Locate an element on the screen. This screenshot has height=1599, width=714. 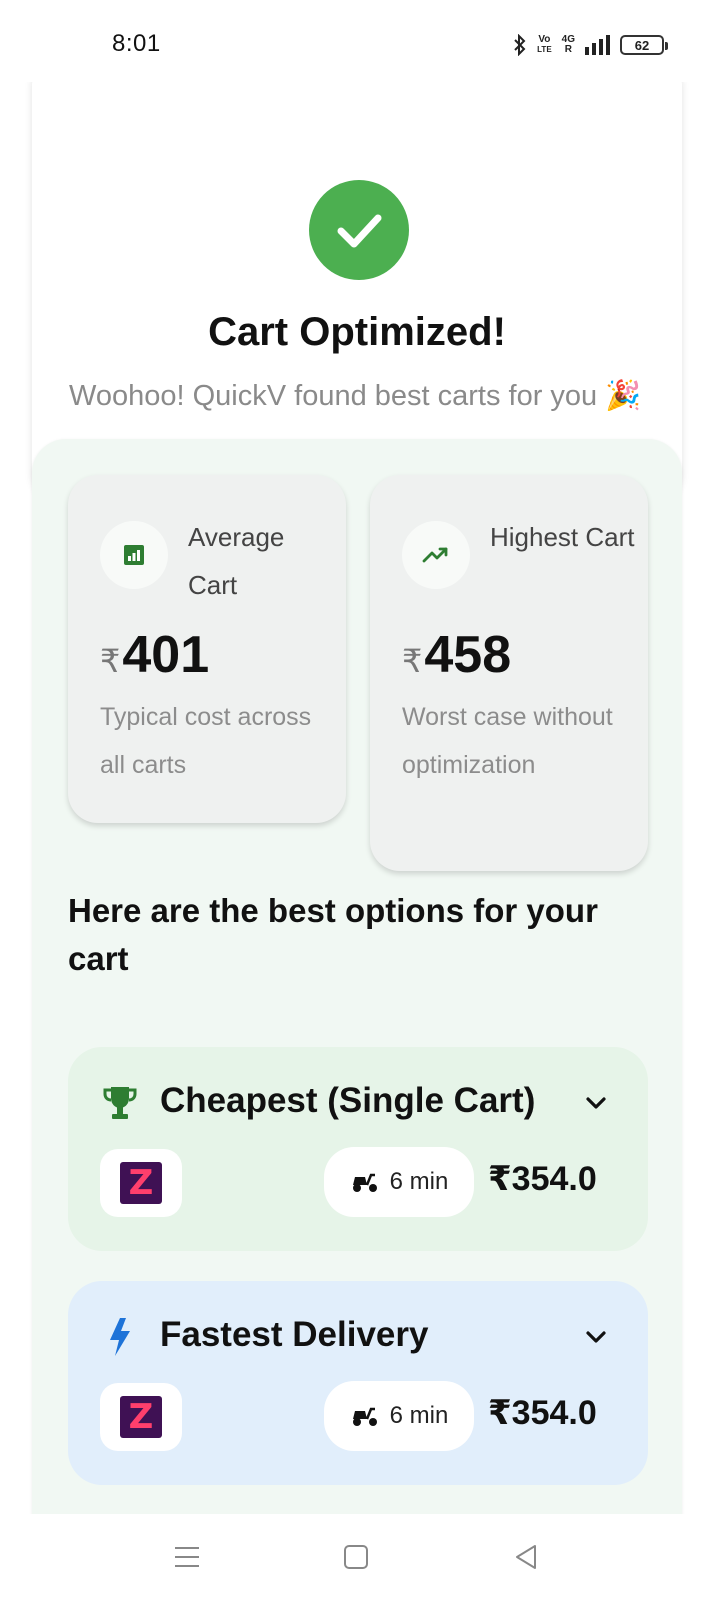
trophy-icon is located at coordinates (120, 1103).